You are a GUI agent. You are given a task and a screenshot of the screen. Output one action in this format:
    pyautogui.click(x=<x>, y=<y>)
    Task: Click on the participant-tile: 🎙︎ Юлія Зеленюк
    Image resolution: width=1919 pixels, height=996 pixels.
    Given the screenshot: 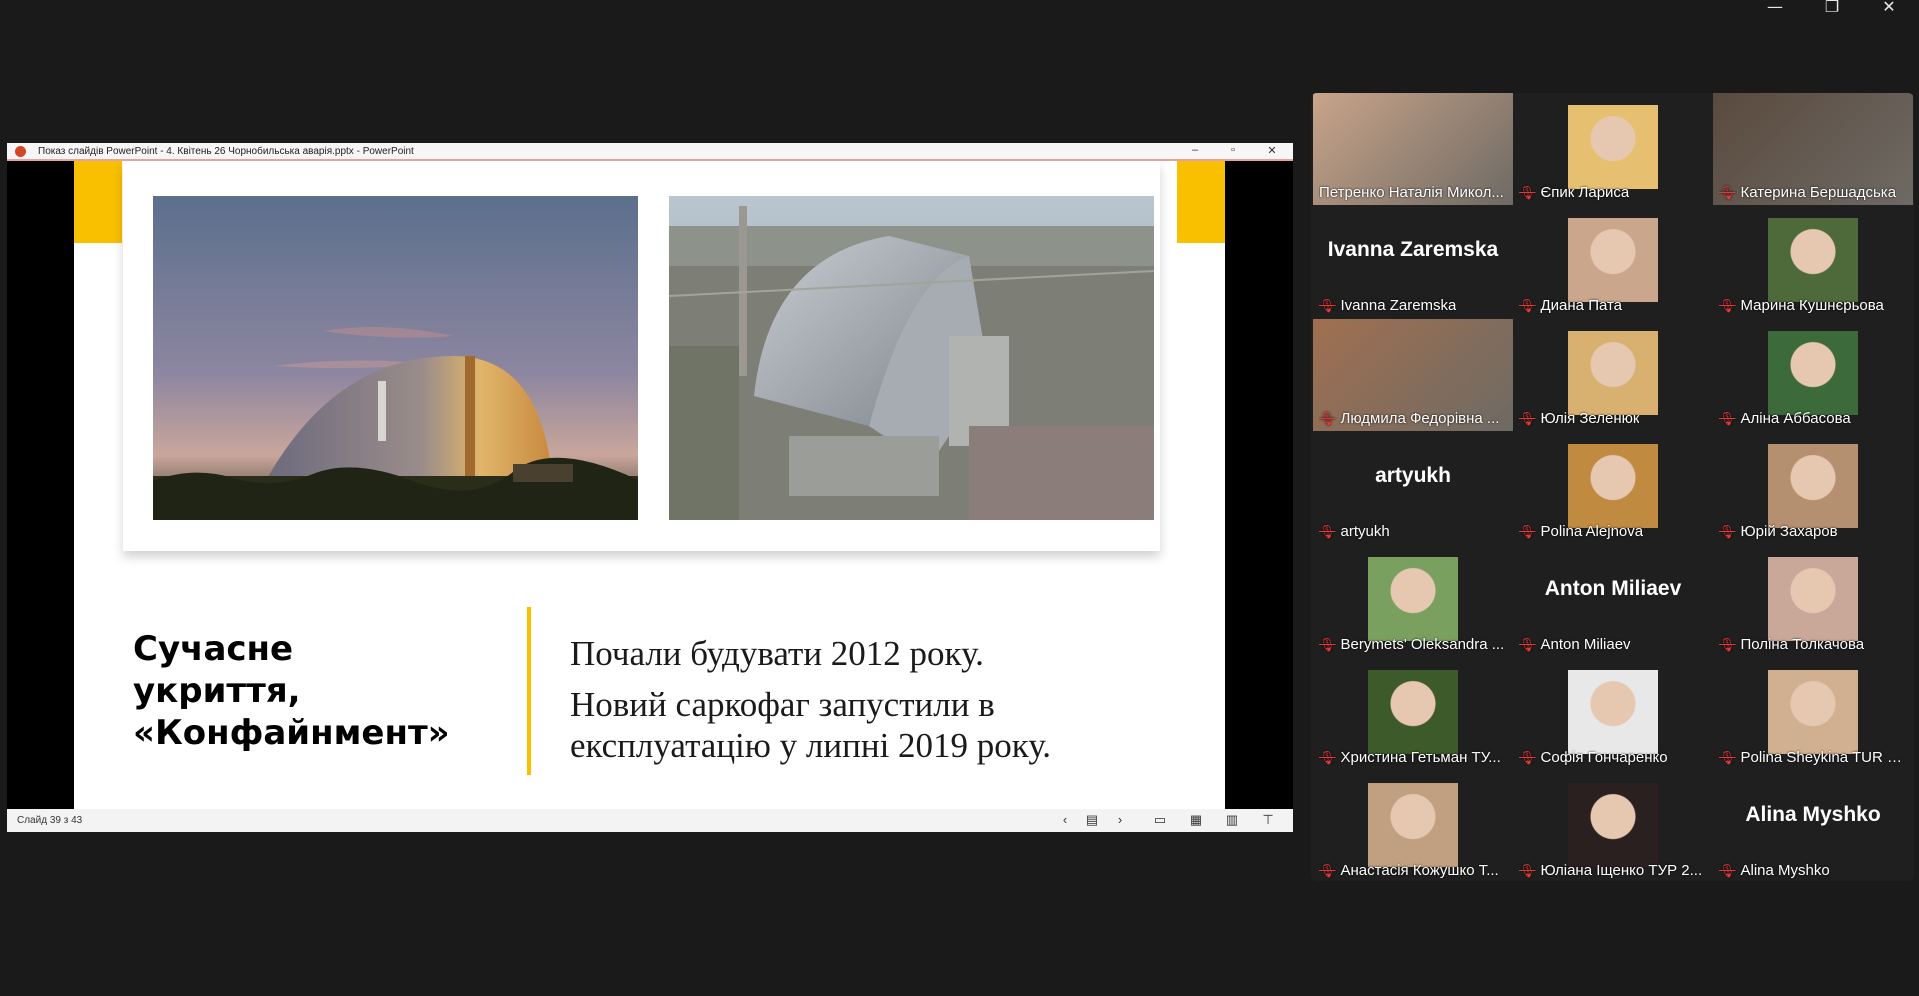 What is the action you would take?
    pyautogui.click(x=1613, y=375)
    